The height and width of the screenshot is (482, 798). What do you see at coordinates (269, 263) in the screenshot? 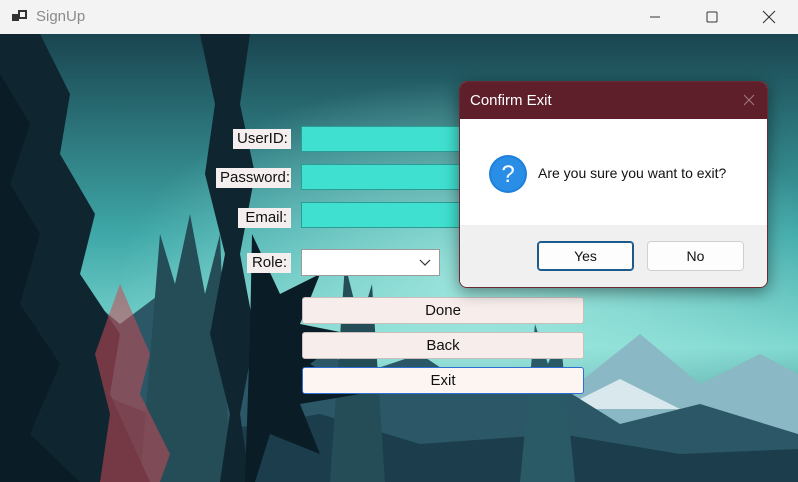
I see `role-label: Role:` at bounding box center [269, 263].